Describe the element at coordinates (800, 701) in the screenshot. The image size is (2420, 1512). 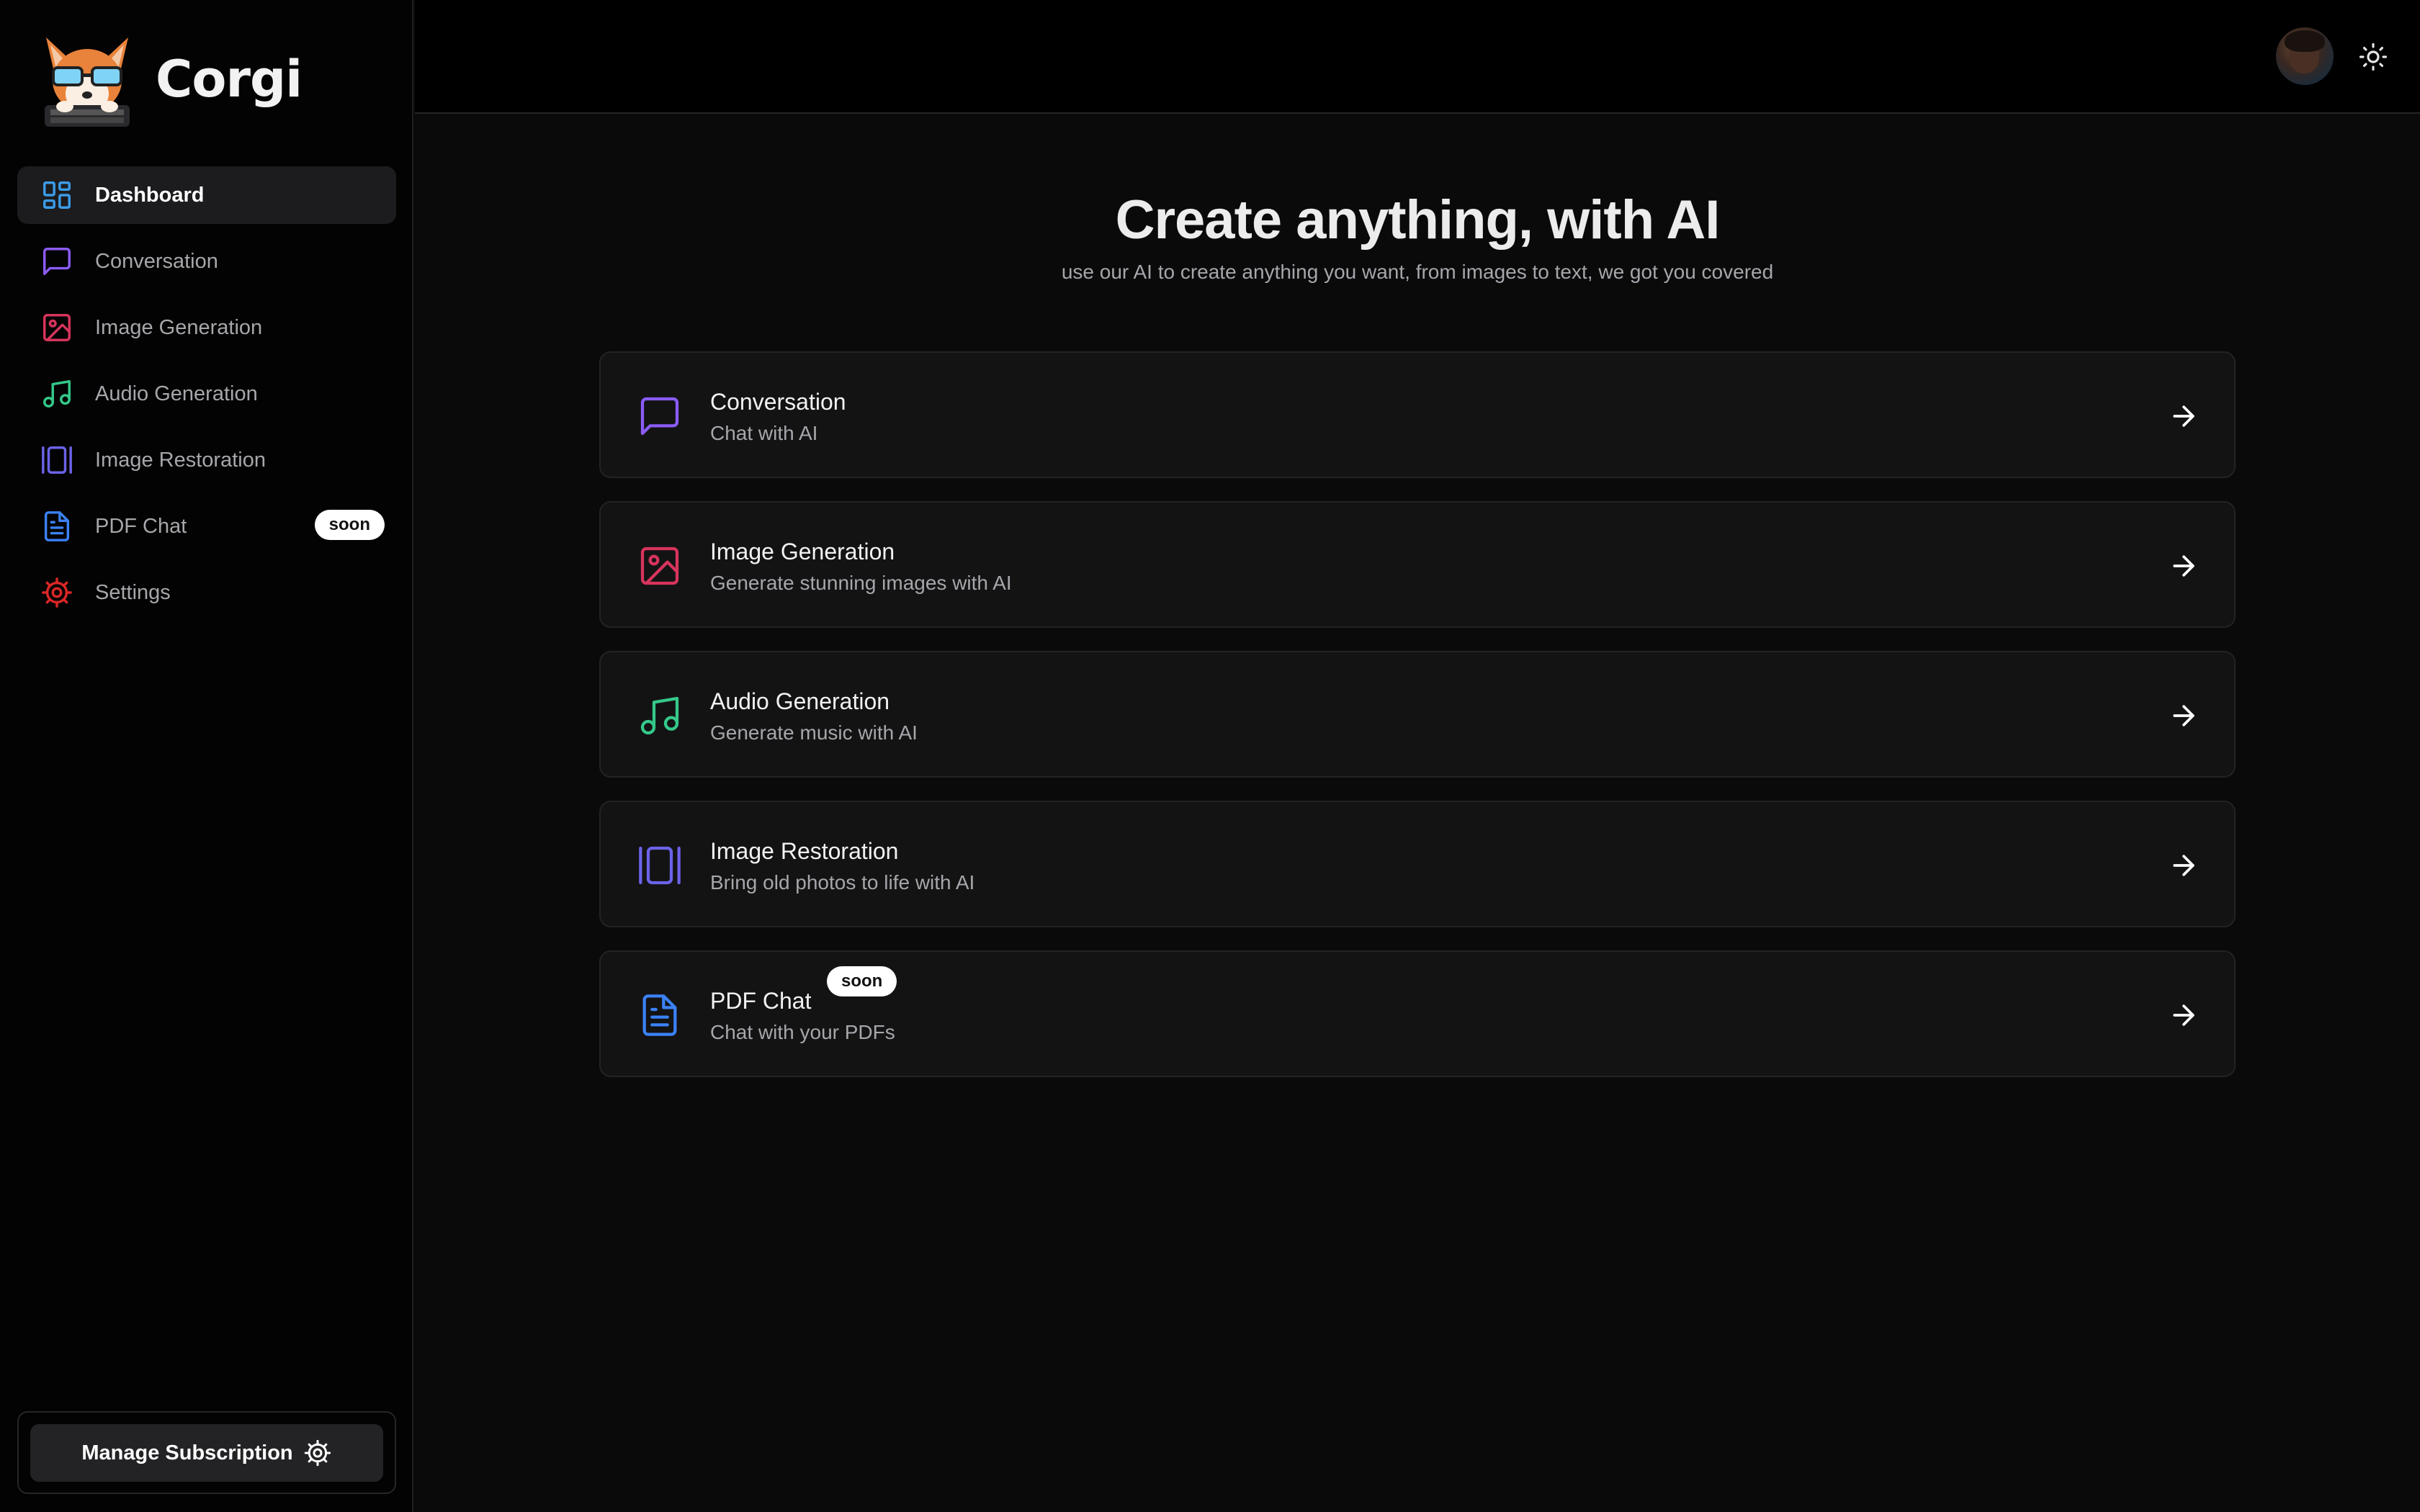
I see `card-title: Audio Generation` at that location.